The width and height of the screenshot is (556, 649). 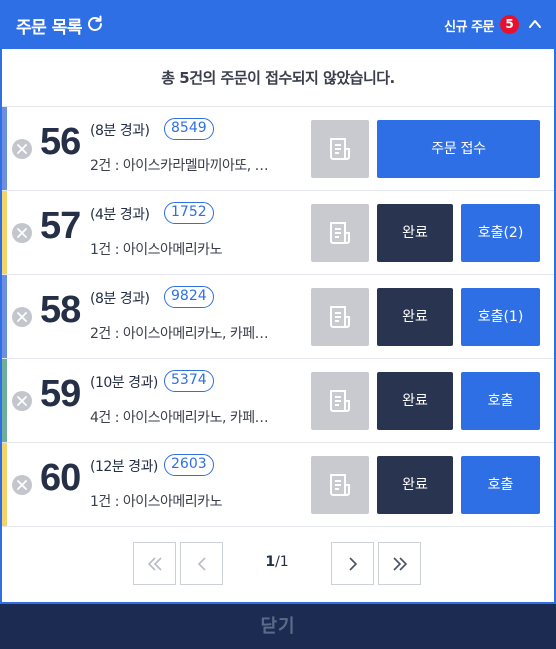 I want to click on pickup-code: 9824, so click(x=189, y=297).